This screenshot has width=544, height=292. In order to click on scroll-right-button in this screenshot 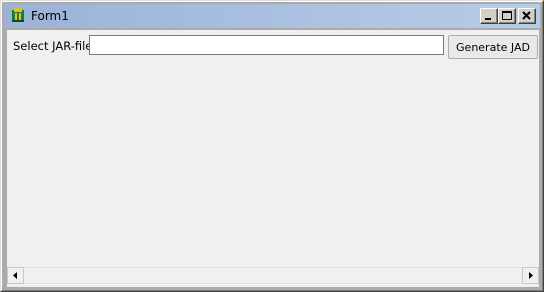, I will do `click(530, 275)`.